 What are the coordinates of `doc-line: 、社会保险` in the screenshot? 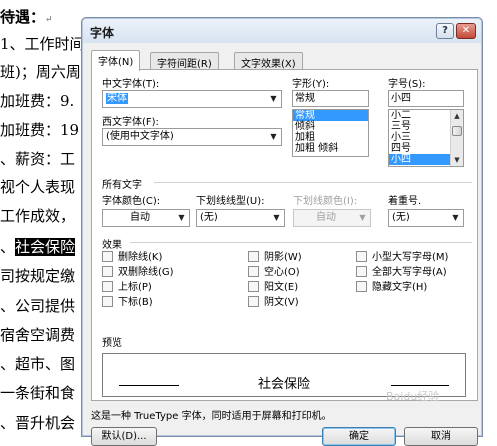 It's located at (38, 247).